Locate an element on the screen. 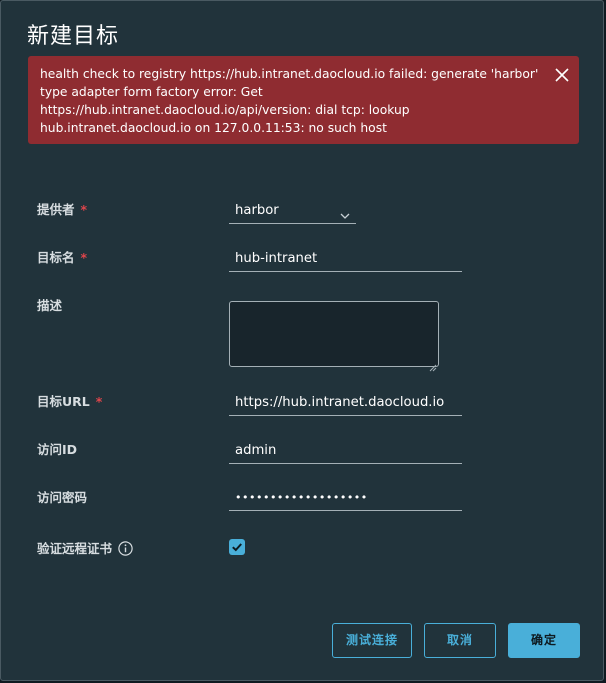  provider-value: harbor is located at coordinates (257, 210).